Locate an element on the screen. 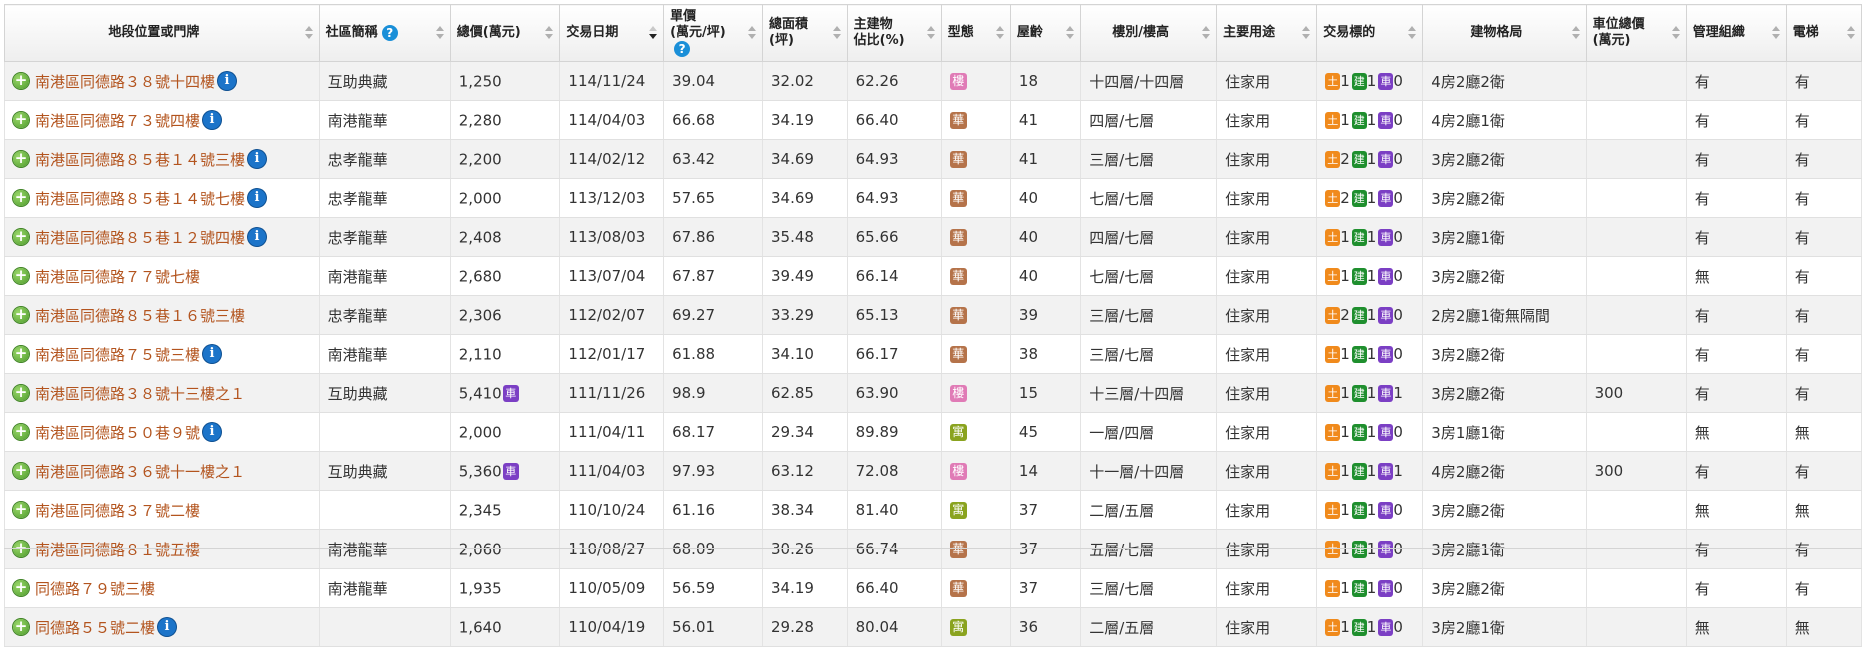 This screenshot has height=652, width=1866. target-count: 0 is located at coordinates (1398, 627).